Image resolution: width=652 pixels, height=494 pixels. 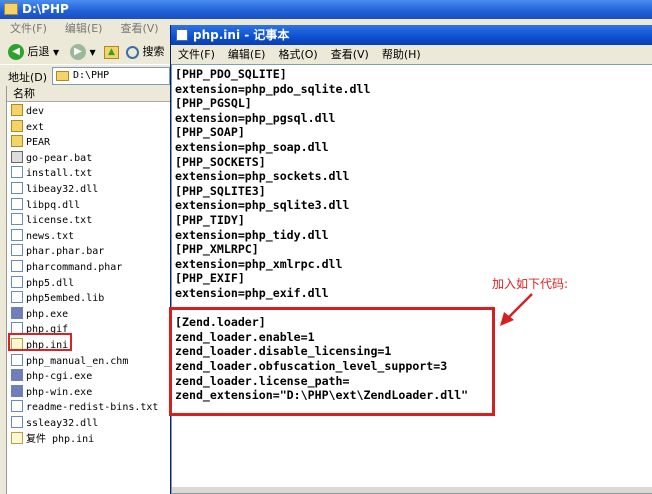 What do you see at coordinates (78, 52) in the screenshot?
I see `forward-arrow-icon: ▶` at bounding box center [78, 52].